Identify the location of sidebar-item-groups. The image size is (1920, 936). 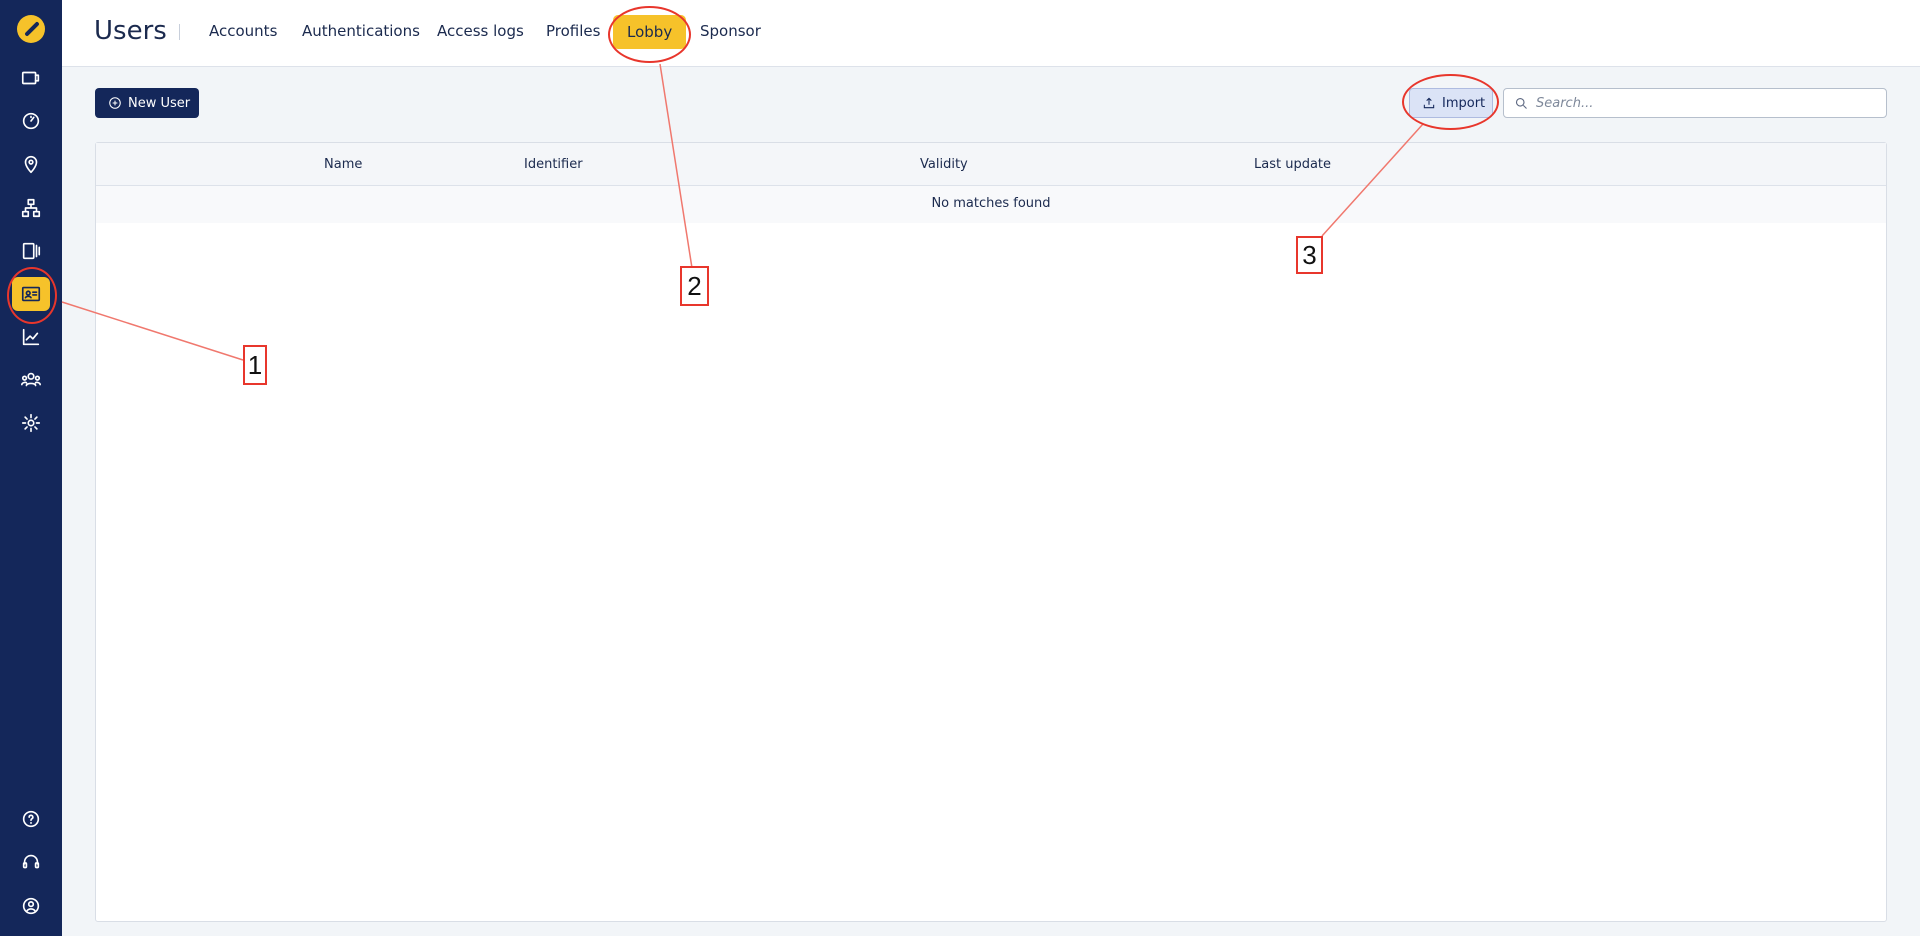
(31, 380).